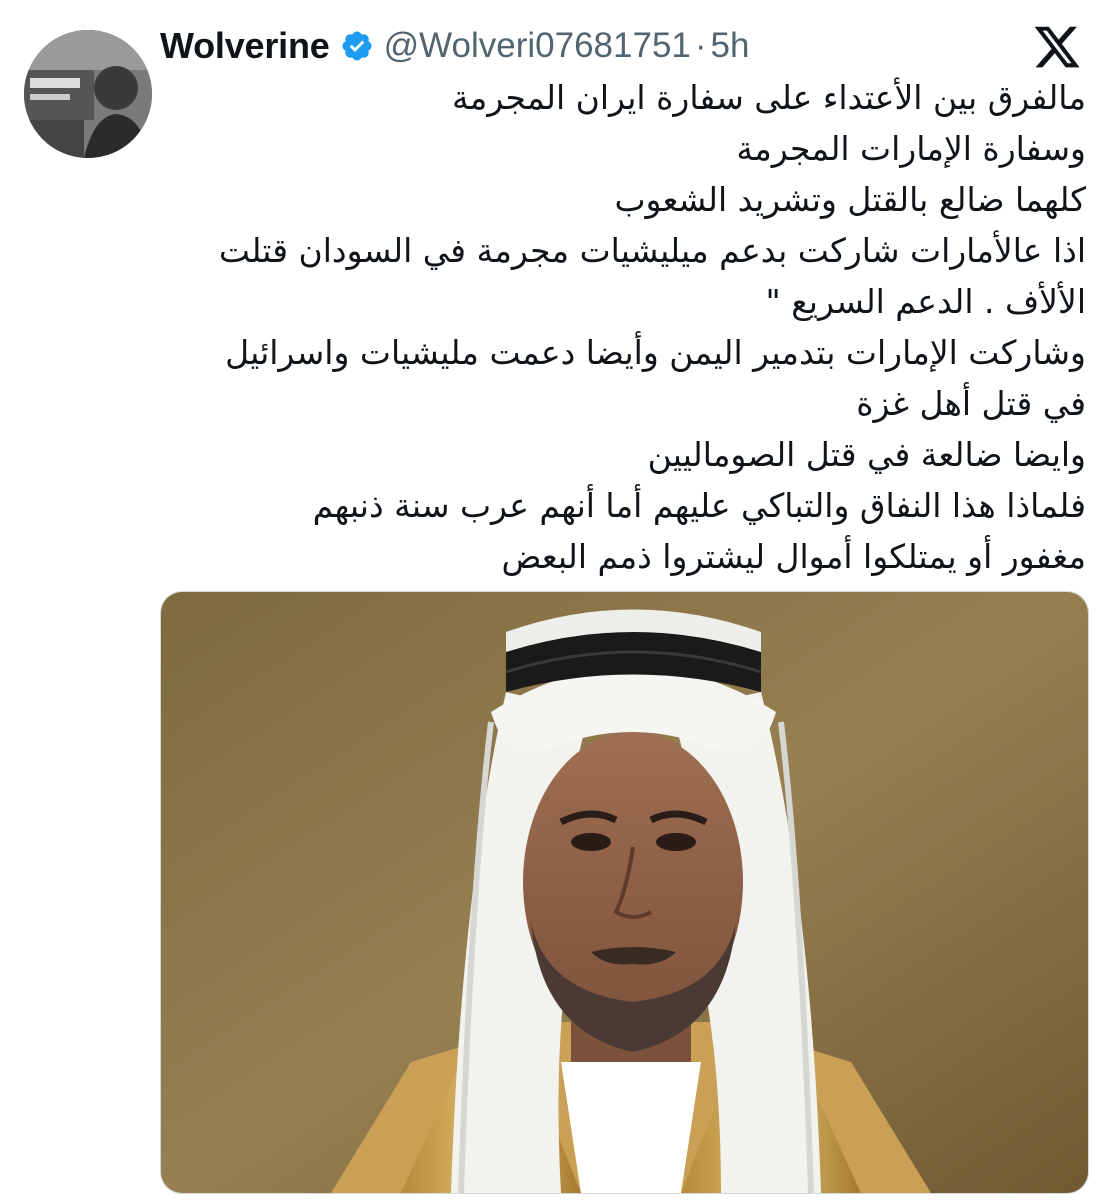  What do you see at coordinates (1057, 47) in the screenshot?
I see `x-logo-icon` at bounding box center [1057, 47].